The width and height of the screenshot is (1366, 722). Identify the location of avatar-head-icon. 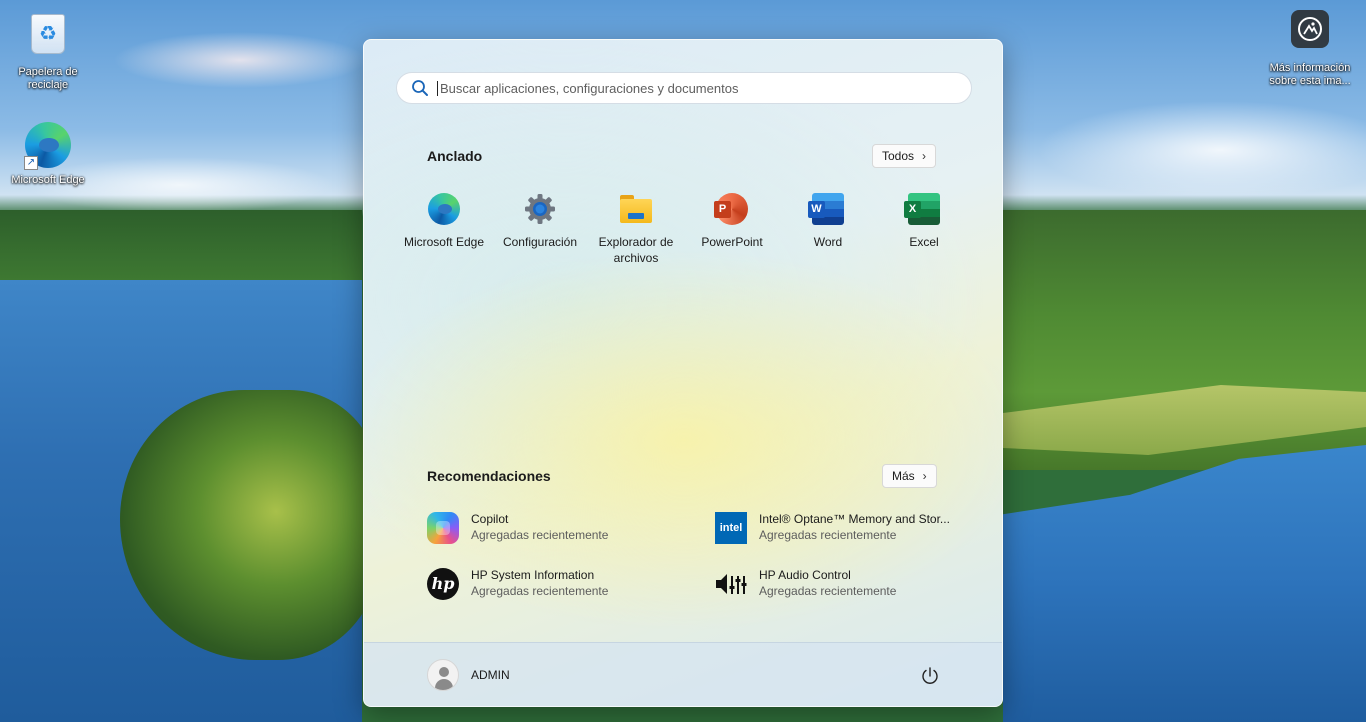
(444, 672).